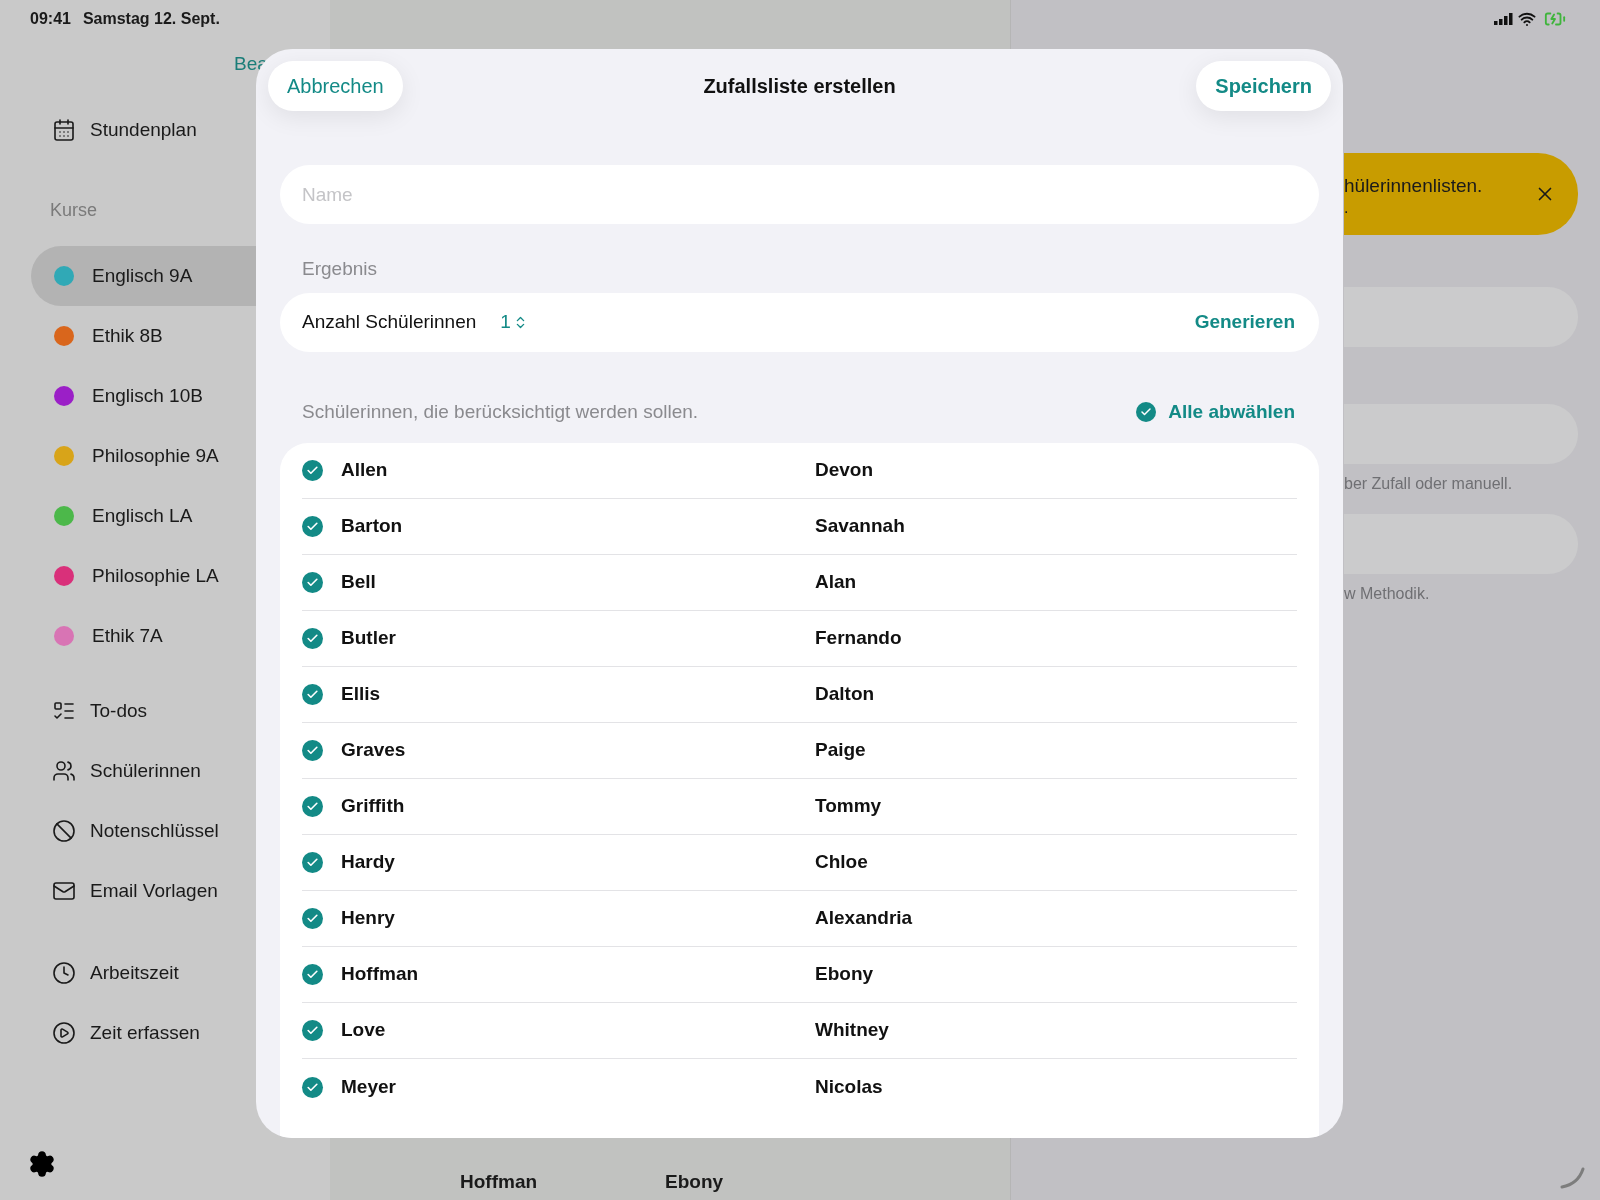 The image size is (1600, 1200). Describe the element at coordinates (151, 19) in the screenshot. I see `status-date: Samstag 12. Sept.` at that location.